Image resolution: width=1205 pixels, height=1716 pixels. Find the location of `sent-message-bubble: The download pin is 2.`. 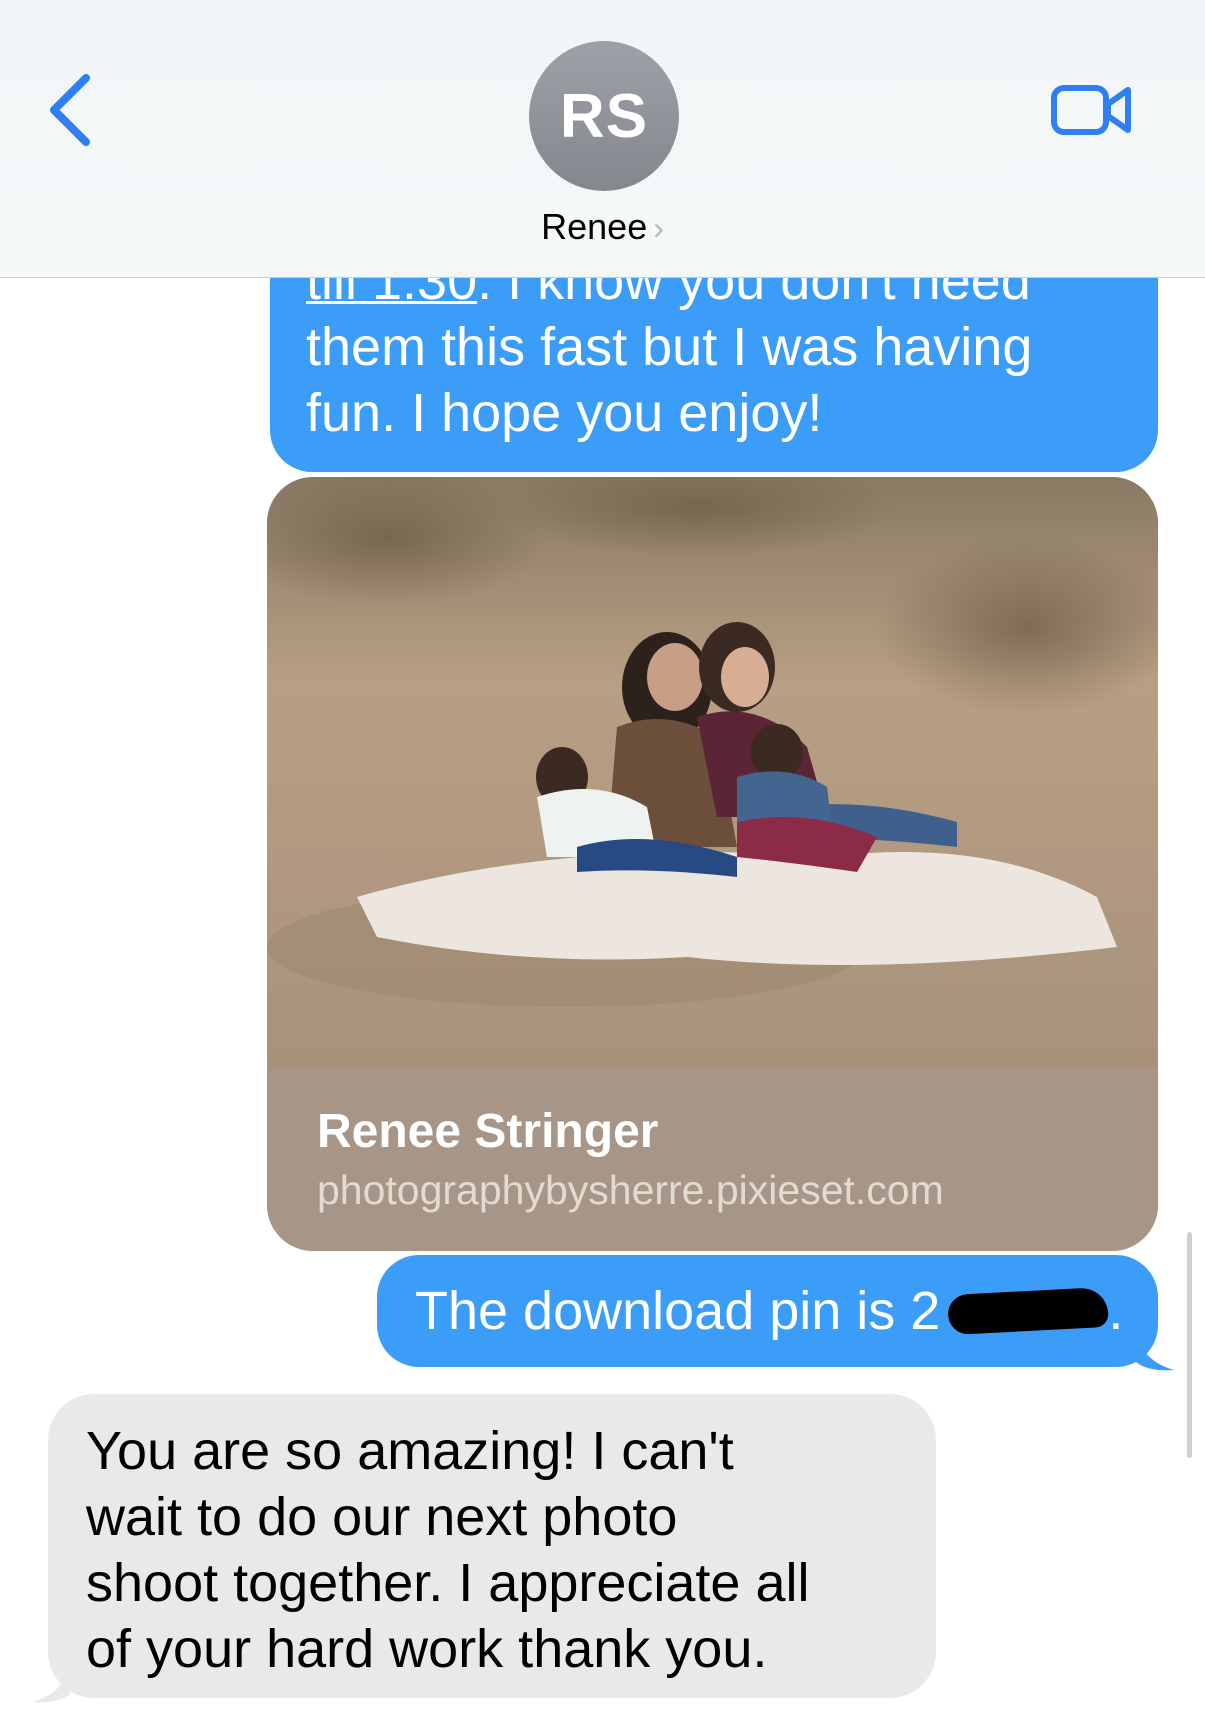

sent-message-bubble: The download pin is 2. is located at coordinates (767, 1311).